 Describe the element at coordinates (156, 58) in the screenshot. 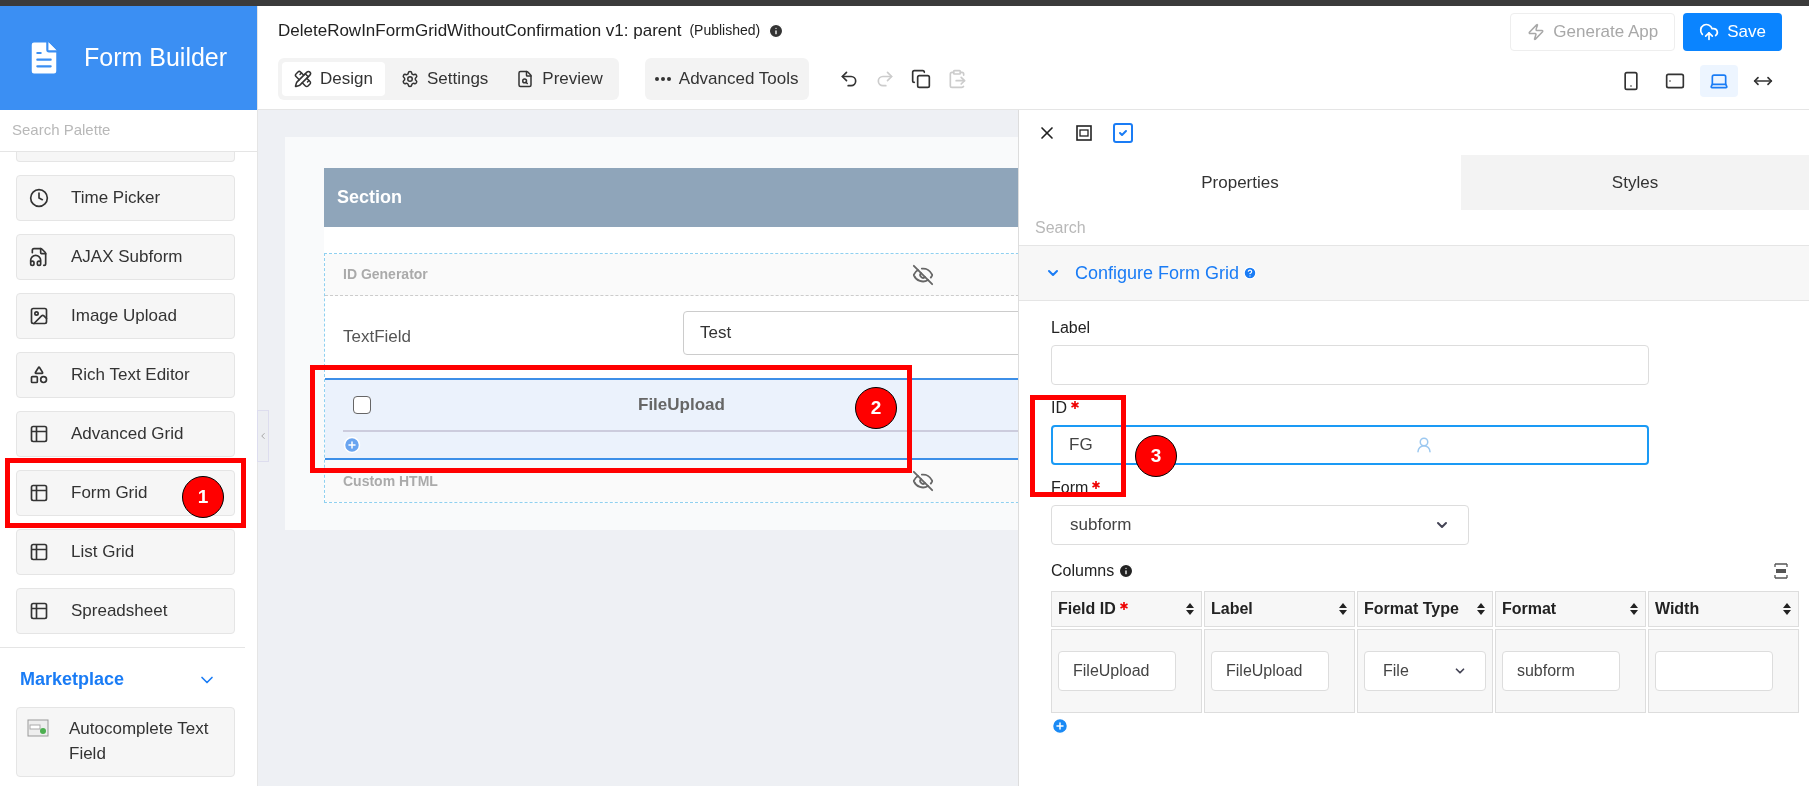

I see `app-name: Form Builder` at that location.